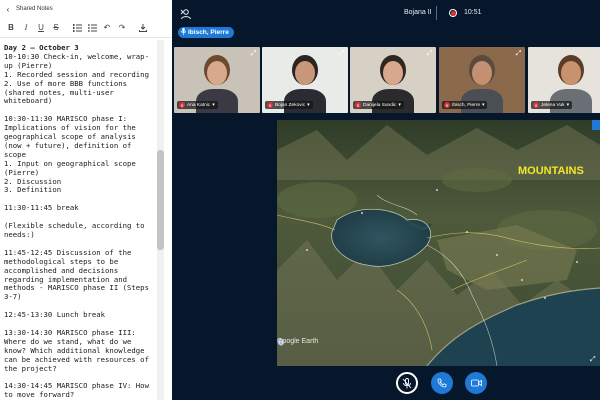 Image resolution: width=600 pixels, height=400 pixels. I want to click on google-earth-logo: Google Earth, so click(297, 342).